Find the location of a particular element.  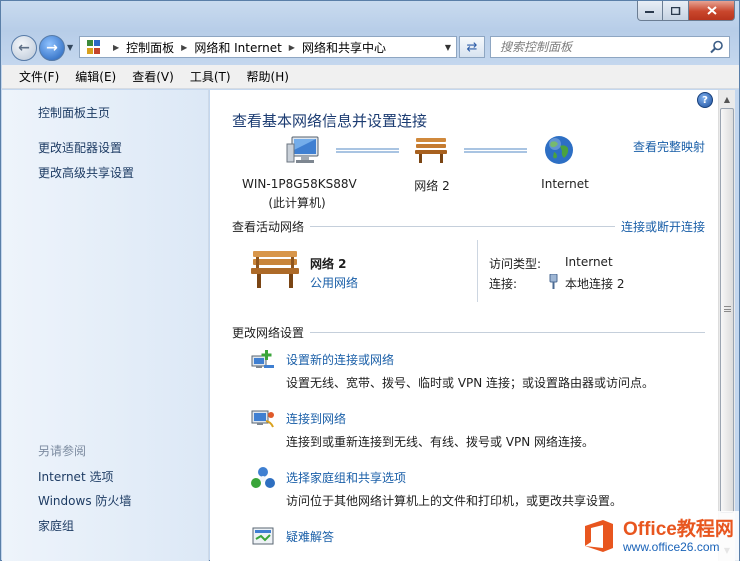

watermark-text: Office教程网 www.office26.com is located at coordinates (678, 536).